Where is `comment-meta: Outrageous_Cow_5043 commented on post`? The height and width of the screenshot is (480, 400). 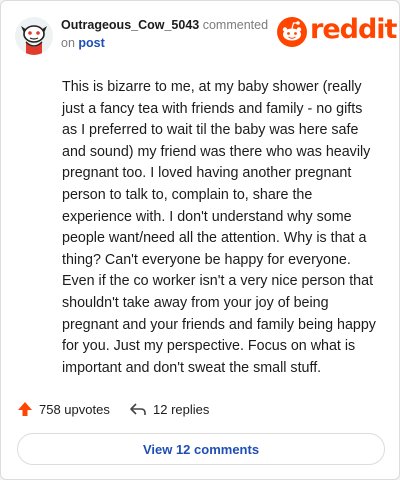
comment-meta: Outrageous_Cow_5043 commented on post is located at coordinates (171, 34).